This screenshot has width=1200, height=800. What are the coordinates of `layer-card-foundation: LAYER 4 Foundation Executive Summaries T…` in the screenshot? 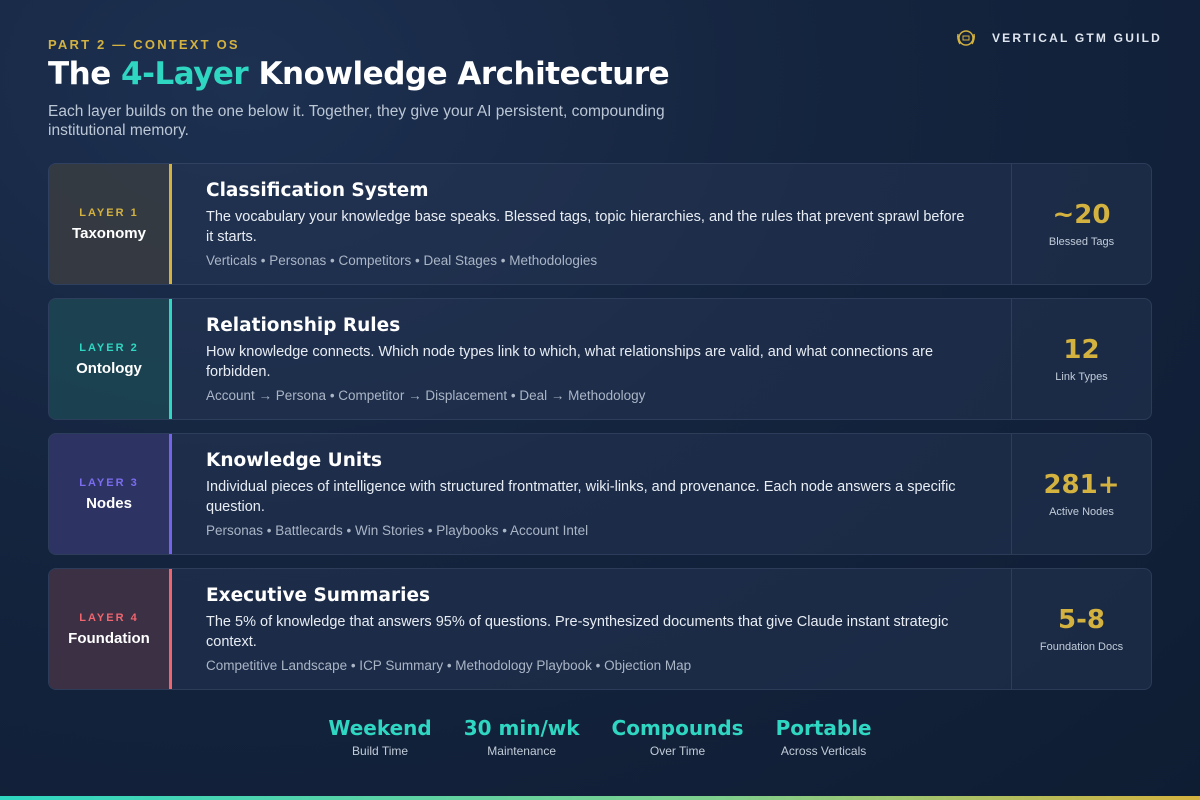 It's located at (600, 629).